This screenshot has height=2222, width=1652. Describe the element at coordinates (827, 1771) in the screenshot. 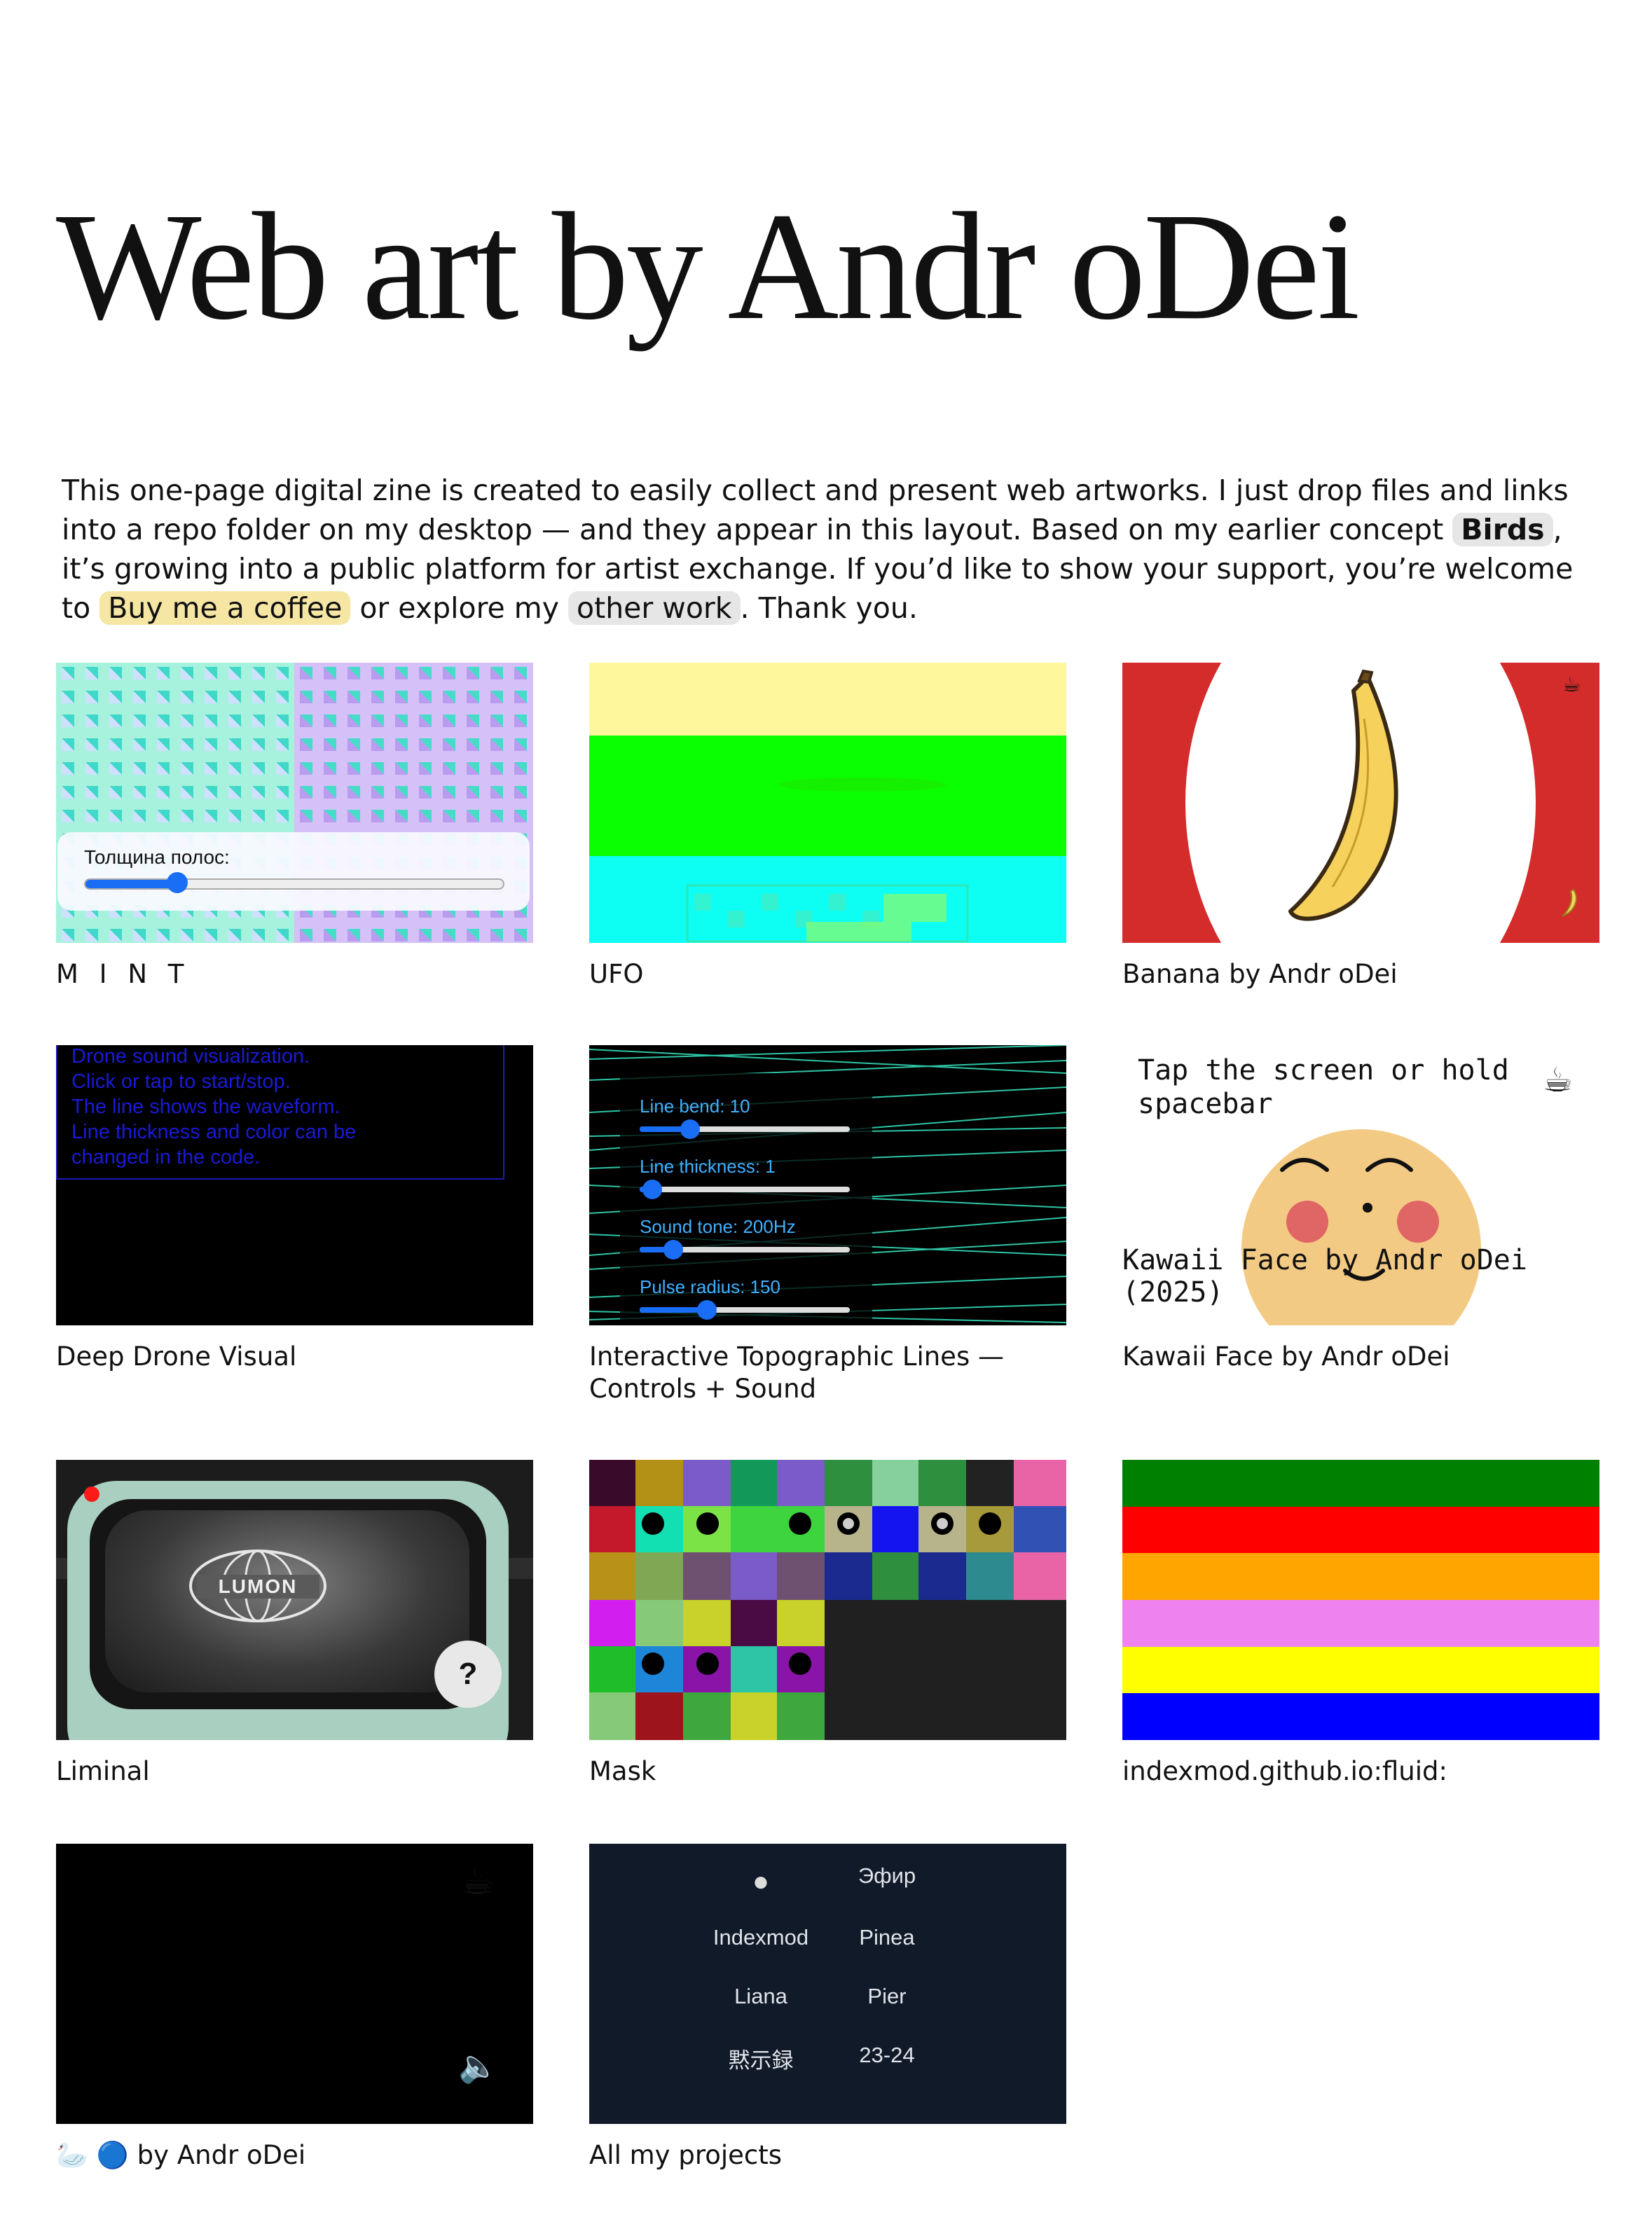

I see `card-caption: Mask` at that location.